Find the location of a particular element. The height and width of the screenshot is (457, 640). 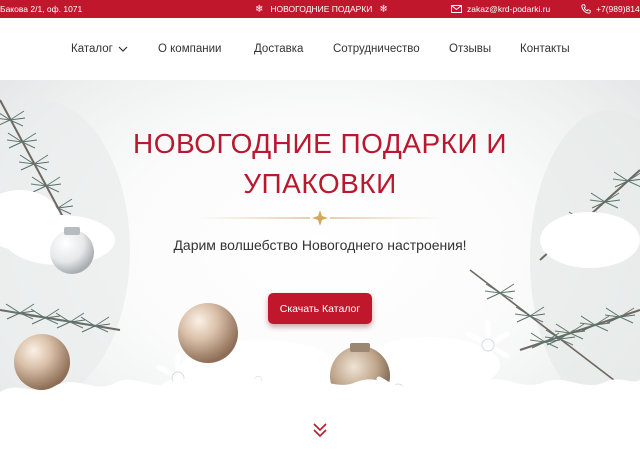

chevron-double-down-icon is located at coordinates (320, 430).